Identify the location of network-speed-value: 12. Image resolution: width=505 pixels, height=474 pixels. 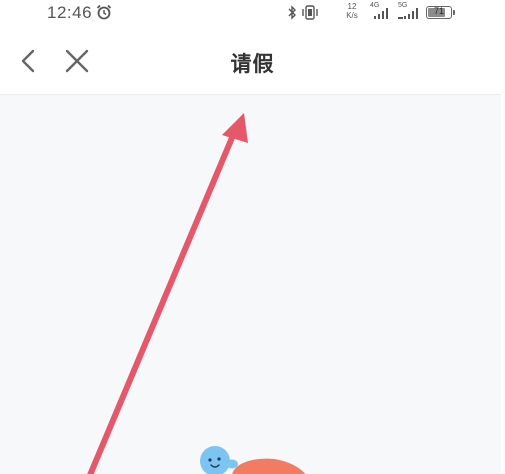
(352, 6).